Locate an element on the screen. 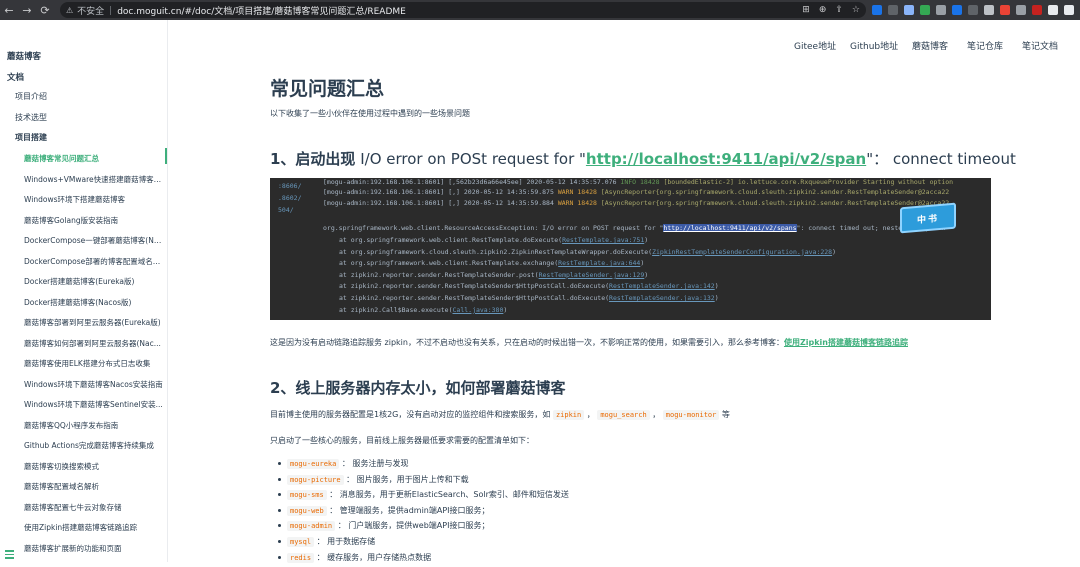 The height and width of the screenshot is (567, 1080). section2-paragraph-2: 只启动了一些核心的服务，目前线上服务器最低要求需要的配置清单如下： is located at coordinates (402, 440).